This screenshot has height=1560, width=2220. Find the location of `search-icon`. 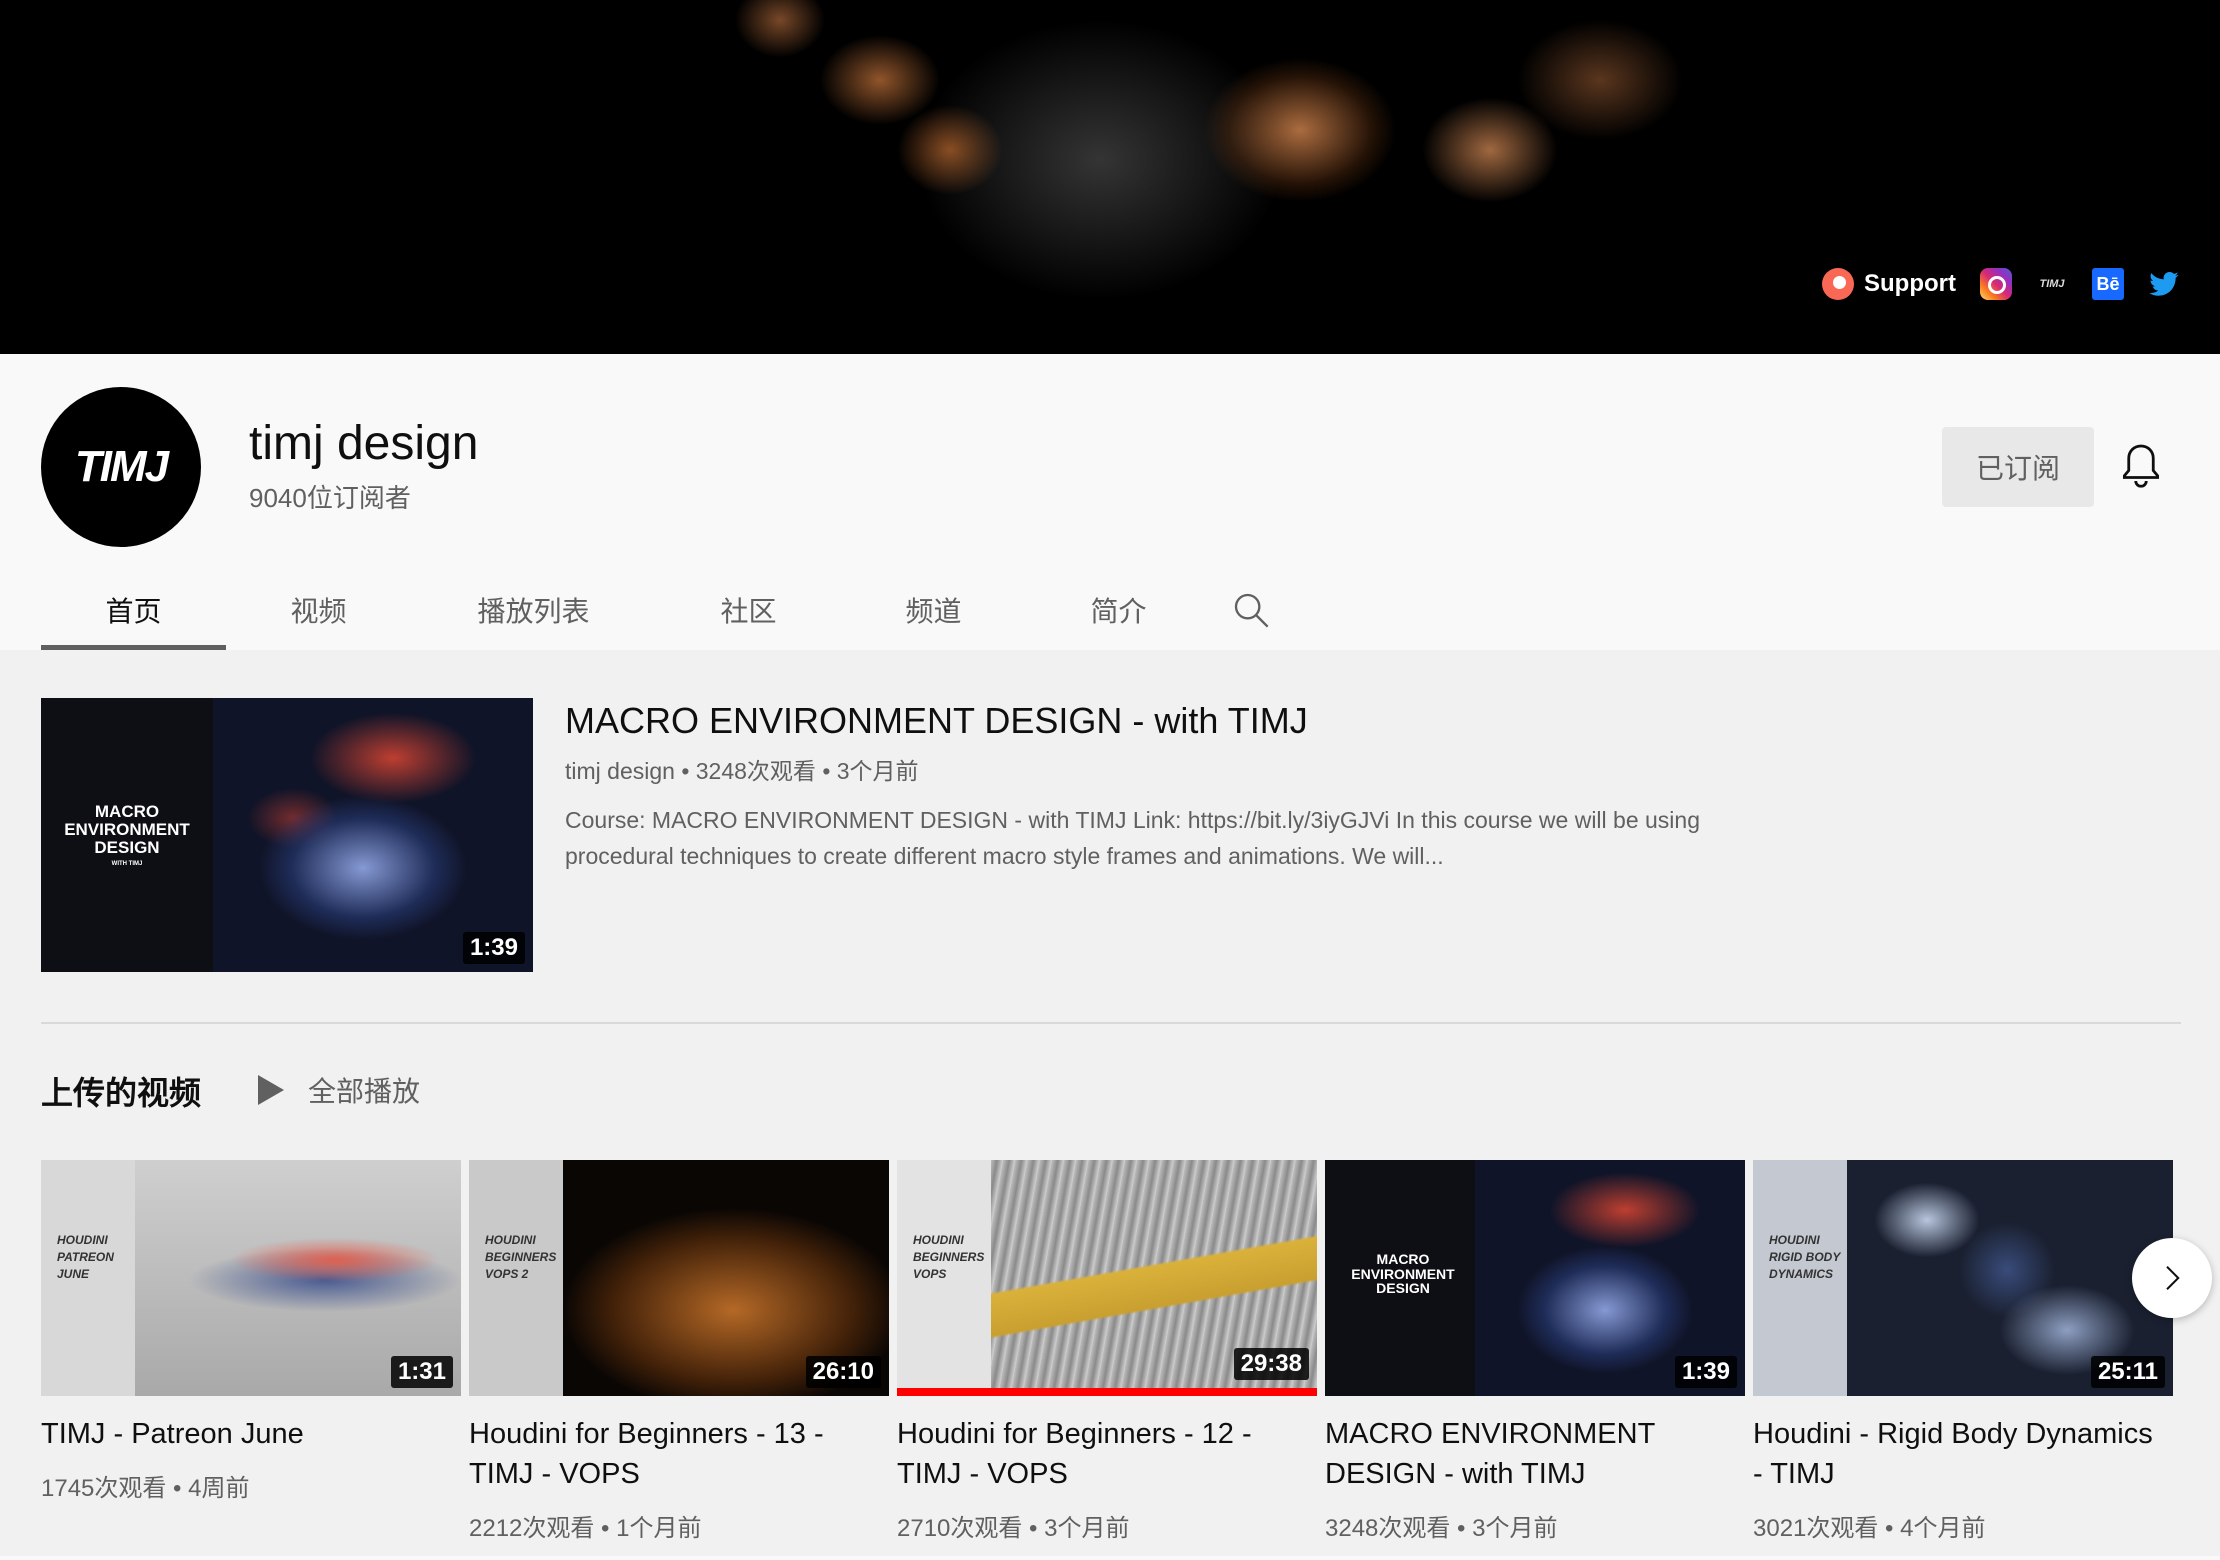

search-icon is located at coordinates (1251, 610).